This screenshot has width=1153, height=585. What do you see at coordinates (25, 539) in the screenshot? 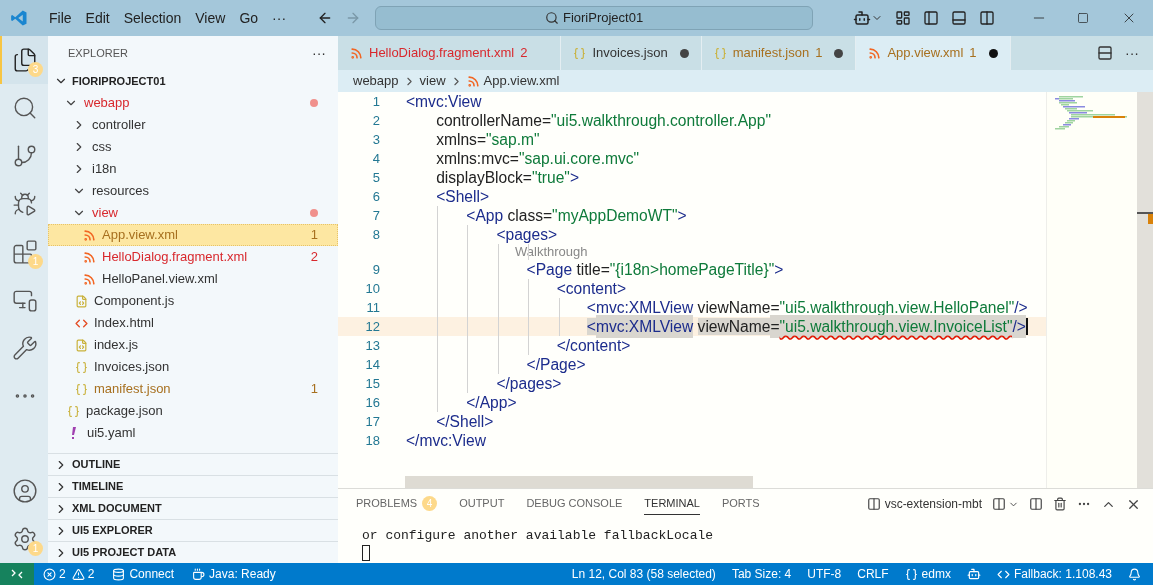
I see `settings-icon` at bounding box center [25, 539].